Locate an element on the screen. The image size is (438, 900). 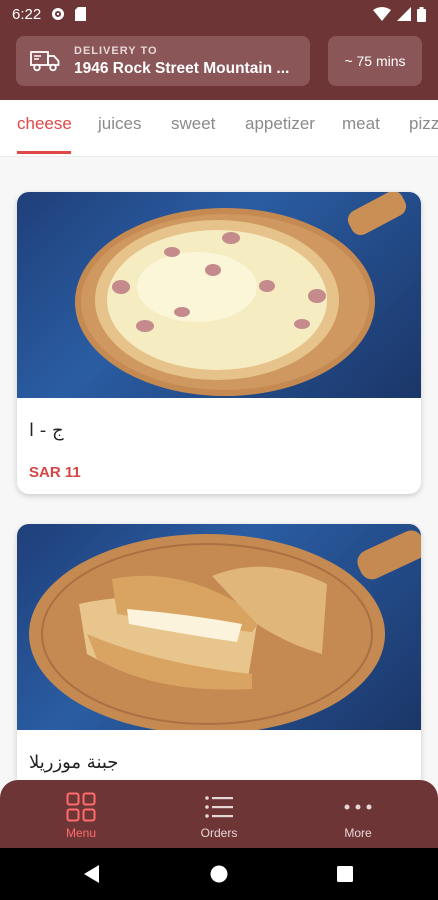
nav-menu: Menu is located at coordinates (81, 816).